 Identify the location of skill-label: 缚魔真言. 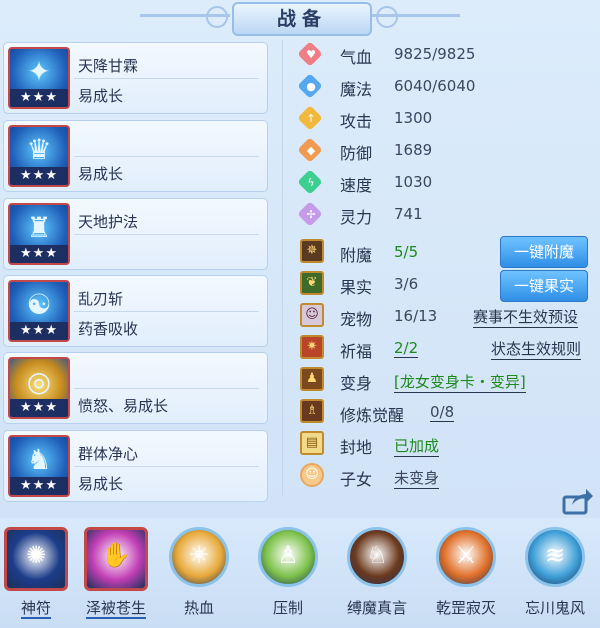
(377, 607).